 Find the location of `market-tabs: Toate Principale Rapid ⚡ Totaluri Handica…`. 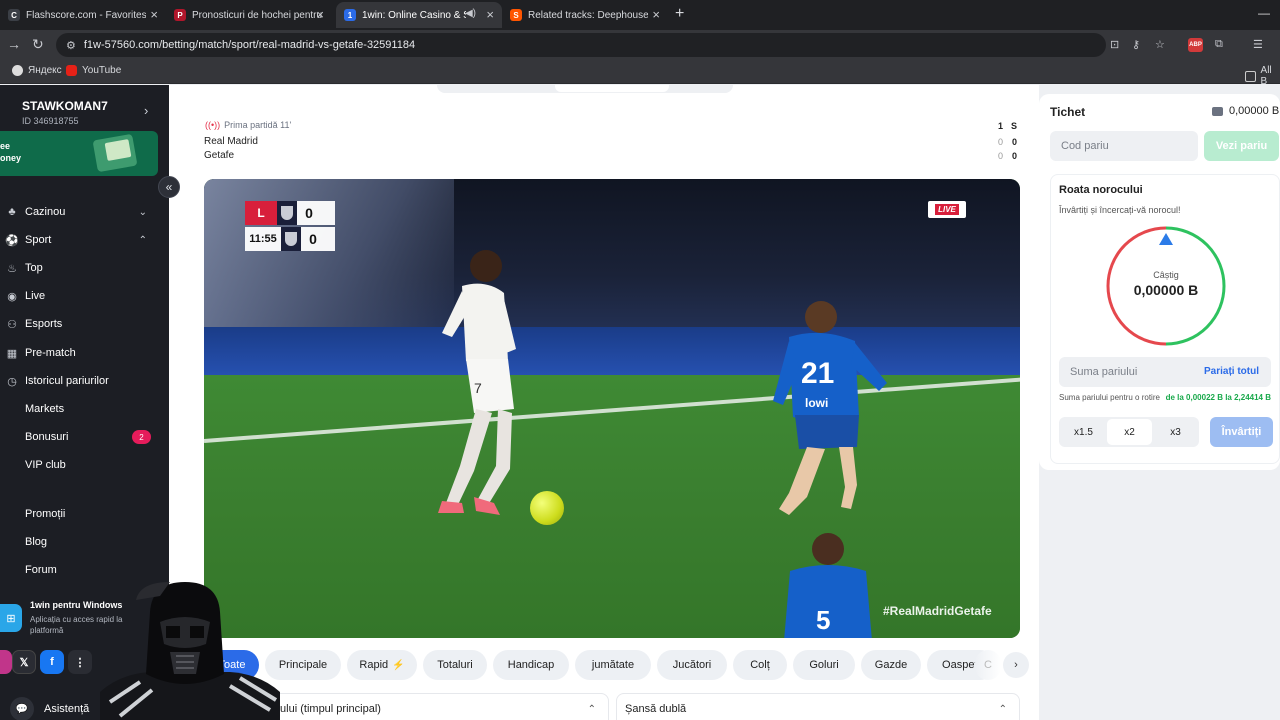

market-tabs: Toate Principale Rapid ⚡ Totaluri Handica… is located at coordinates (617, 666).